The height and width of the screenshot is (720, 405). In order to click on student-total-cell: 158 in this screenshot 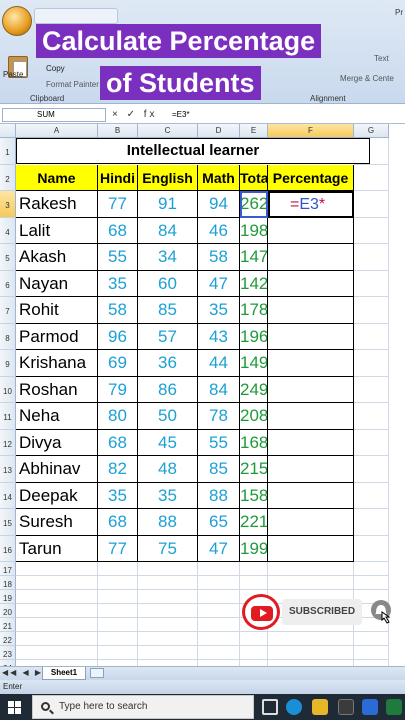, I will do `click(254, 495)`.